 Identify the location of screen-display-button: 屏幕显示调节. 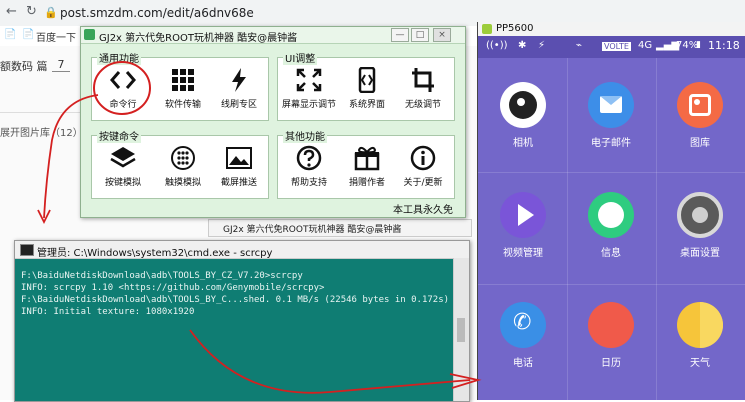
(309, 88).